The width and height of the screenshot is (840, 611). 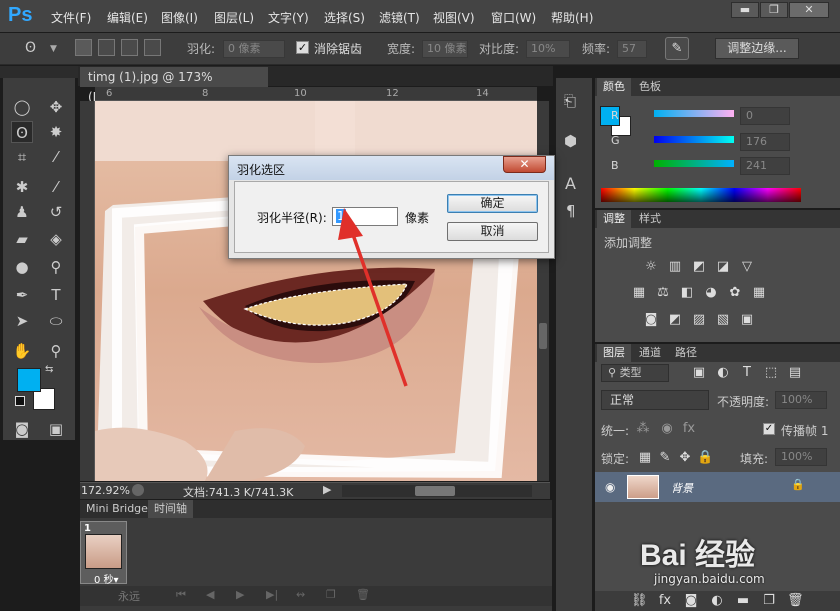 I want to click on tab-color: 颜色, so click(x=614, y=87).